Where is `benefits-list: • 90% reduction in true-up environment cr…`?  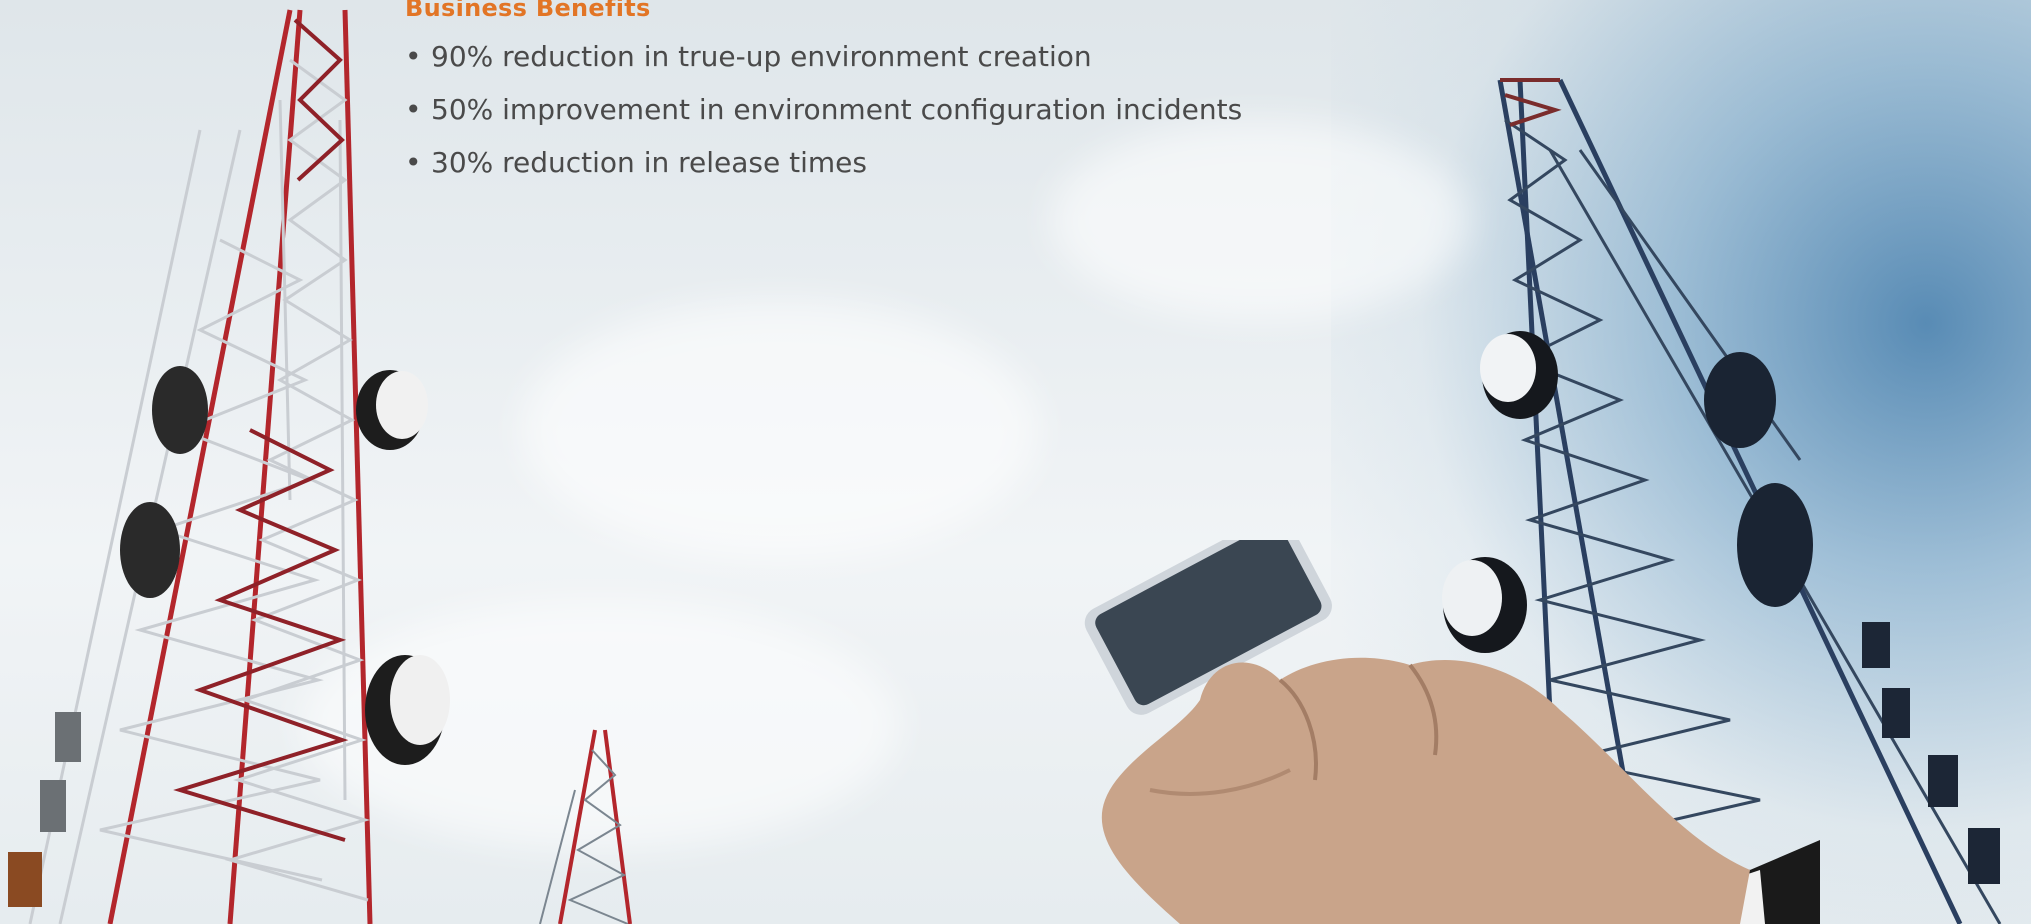 benefits-list: • 90% reduction in true-up environment cr… is located at coordinates (823, 117).